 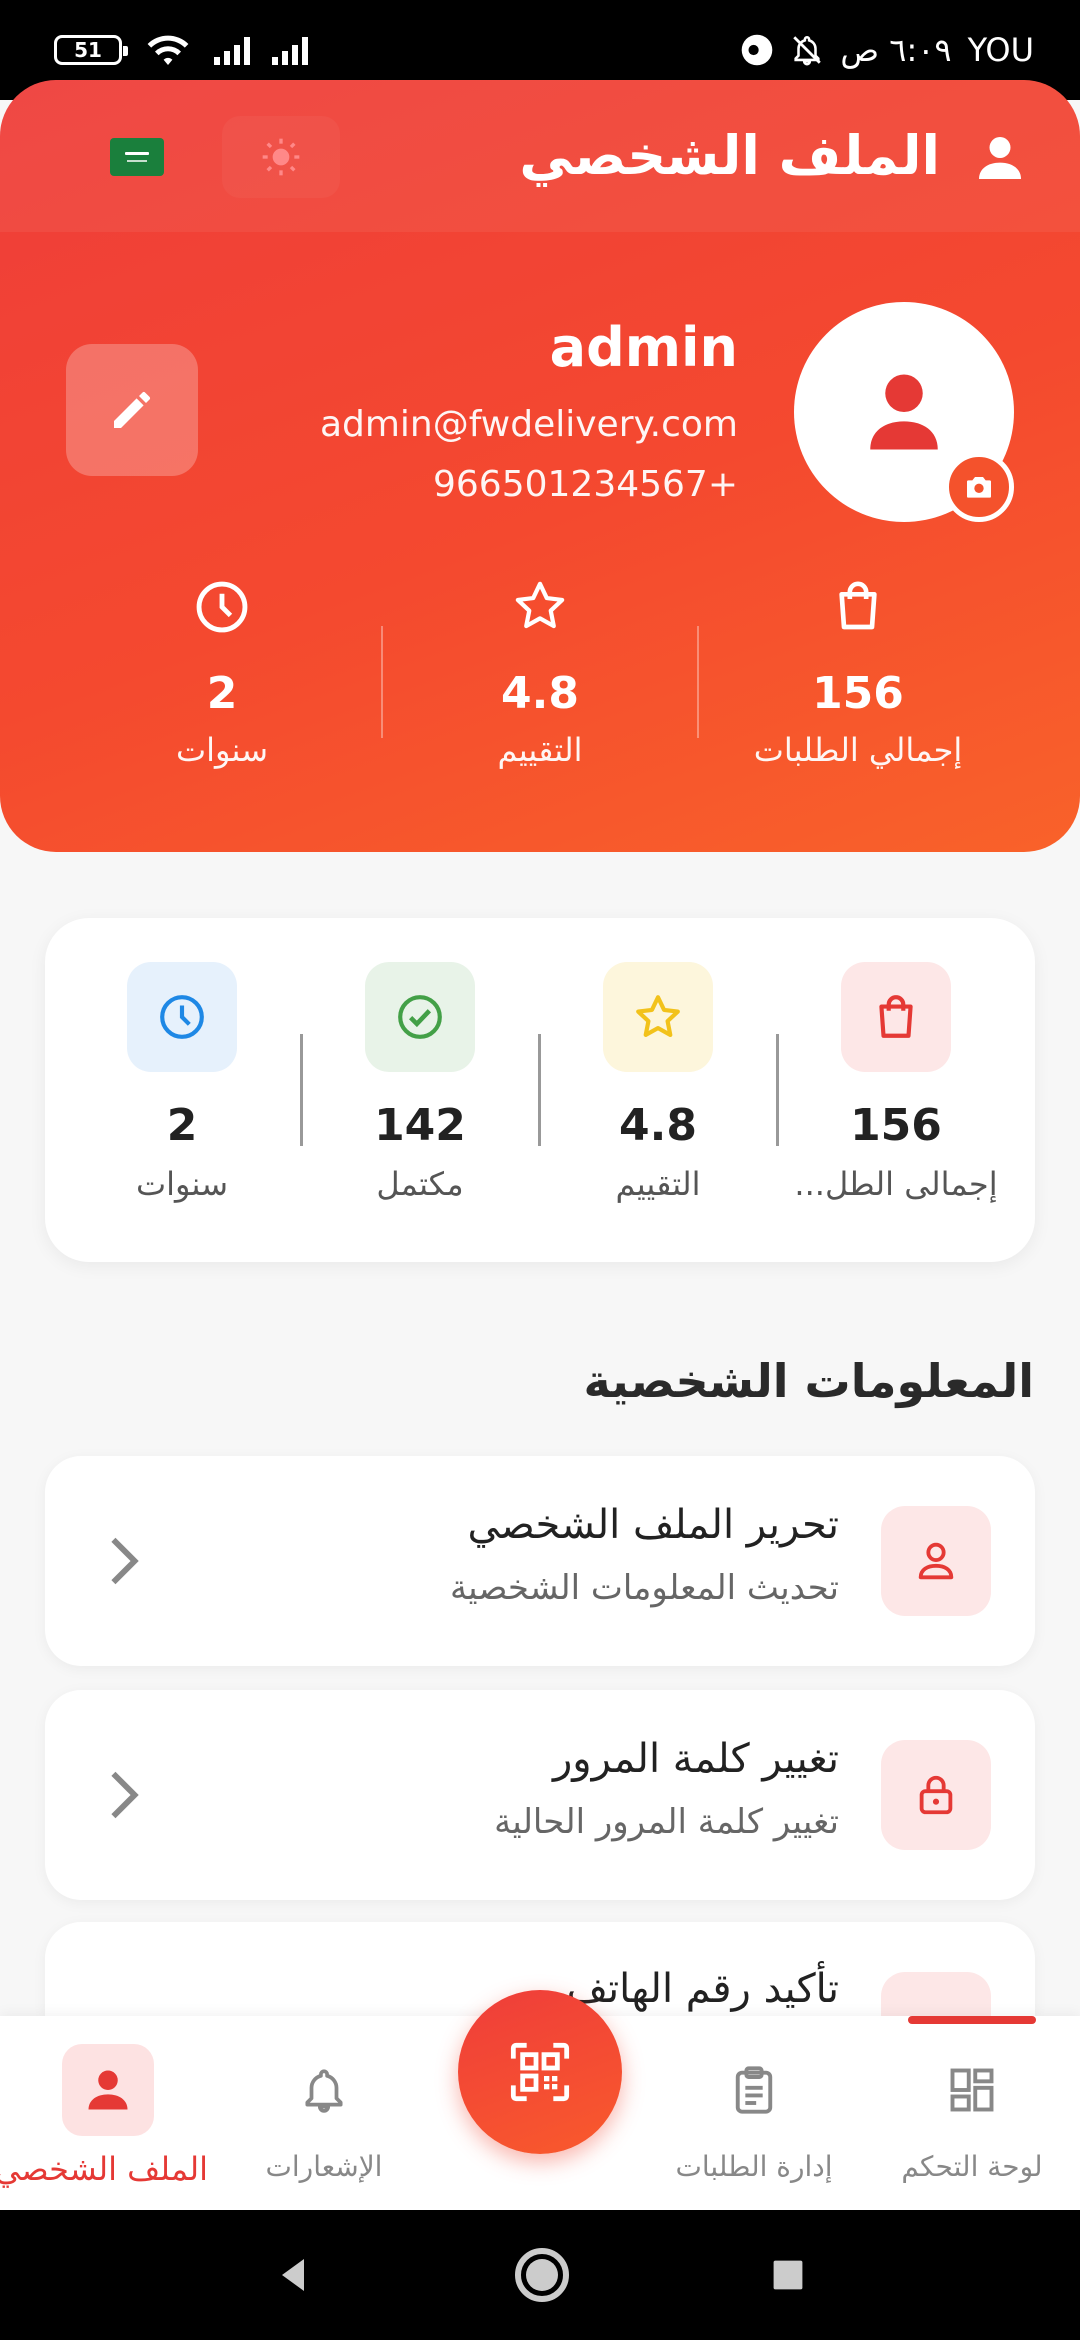 What do you see at coordinates (972, 2020) in the screenshot?
I see `active-tab-indicator` at bounding box center [972, 2020].